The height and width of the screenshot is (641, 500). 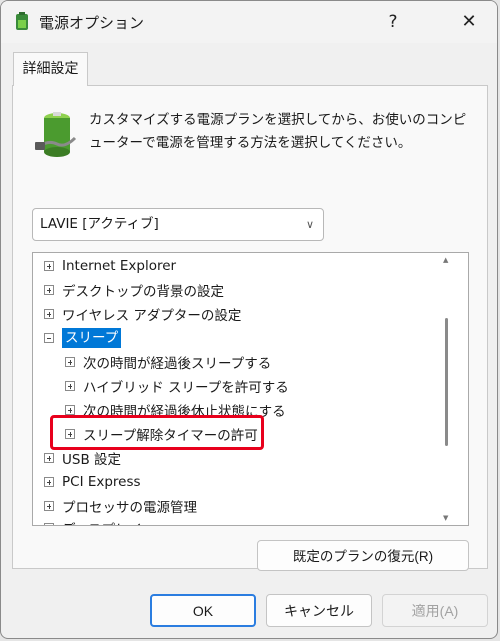 I want to click on title-bar: 電源オプション ? ✕, so click(x=249, y=22).